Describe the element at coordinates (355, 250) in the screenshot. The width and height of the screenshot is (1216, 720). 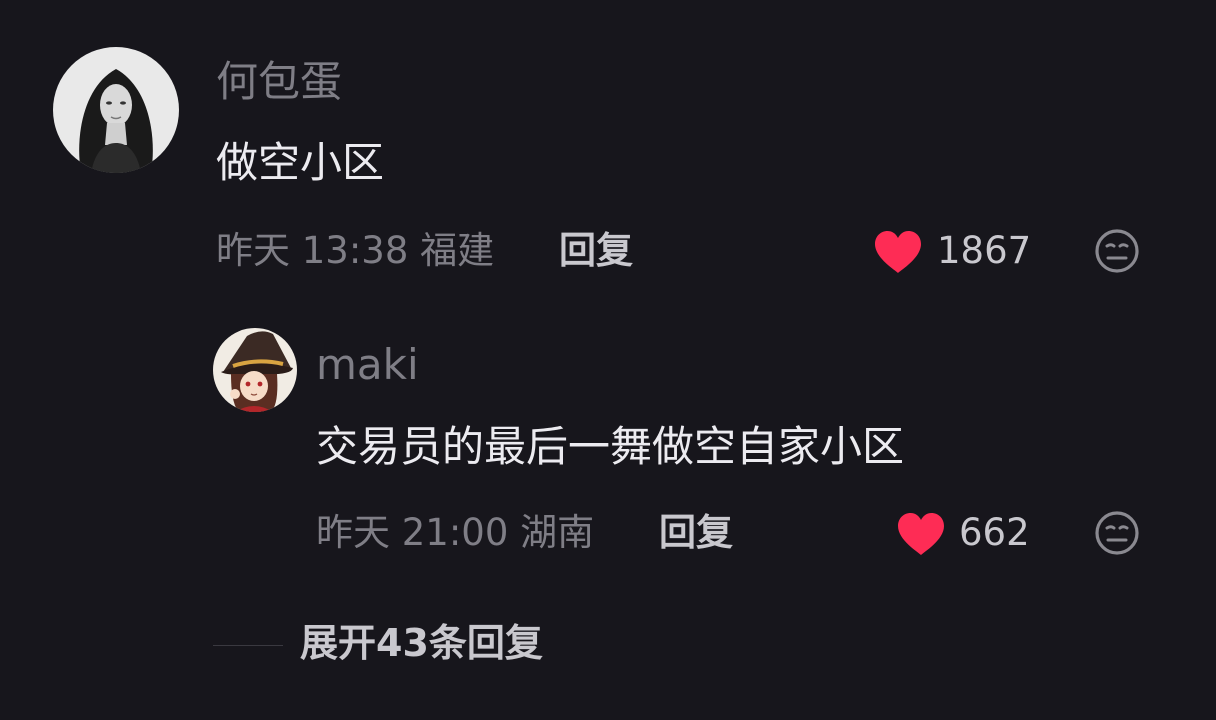
I see `comment-meta: 昨天 13:38 福建` at that location.